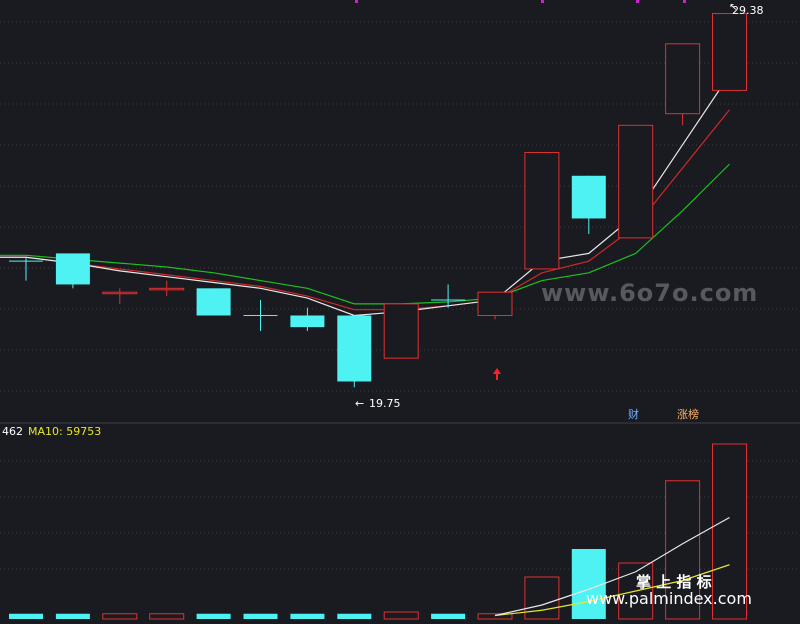  What do you see at coordinates (359, 403) in the screenshot?
I see `low-arrow: ←` at bounding box center [359, 403].